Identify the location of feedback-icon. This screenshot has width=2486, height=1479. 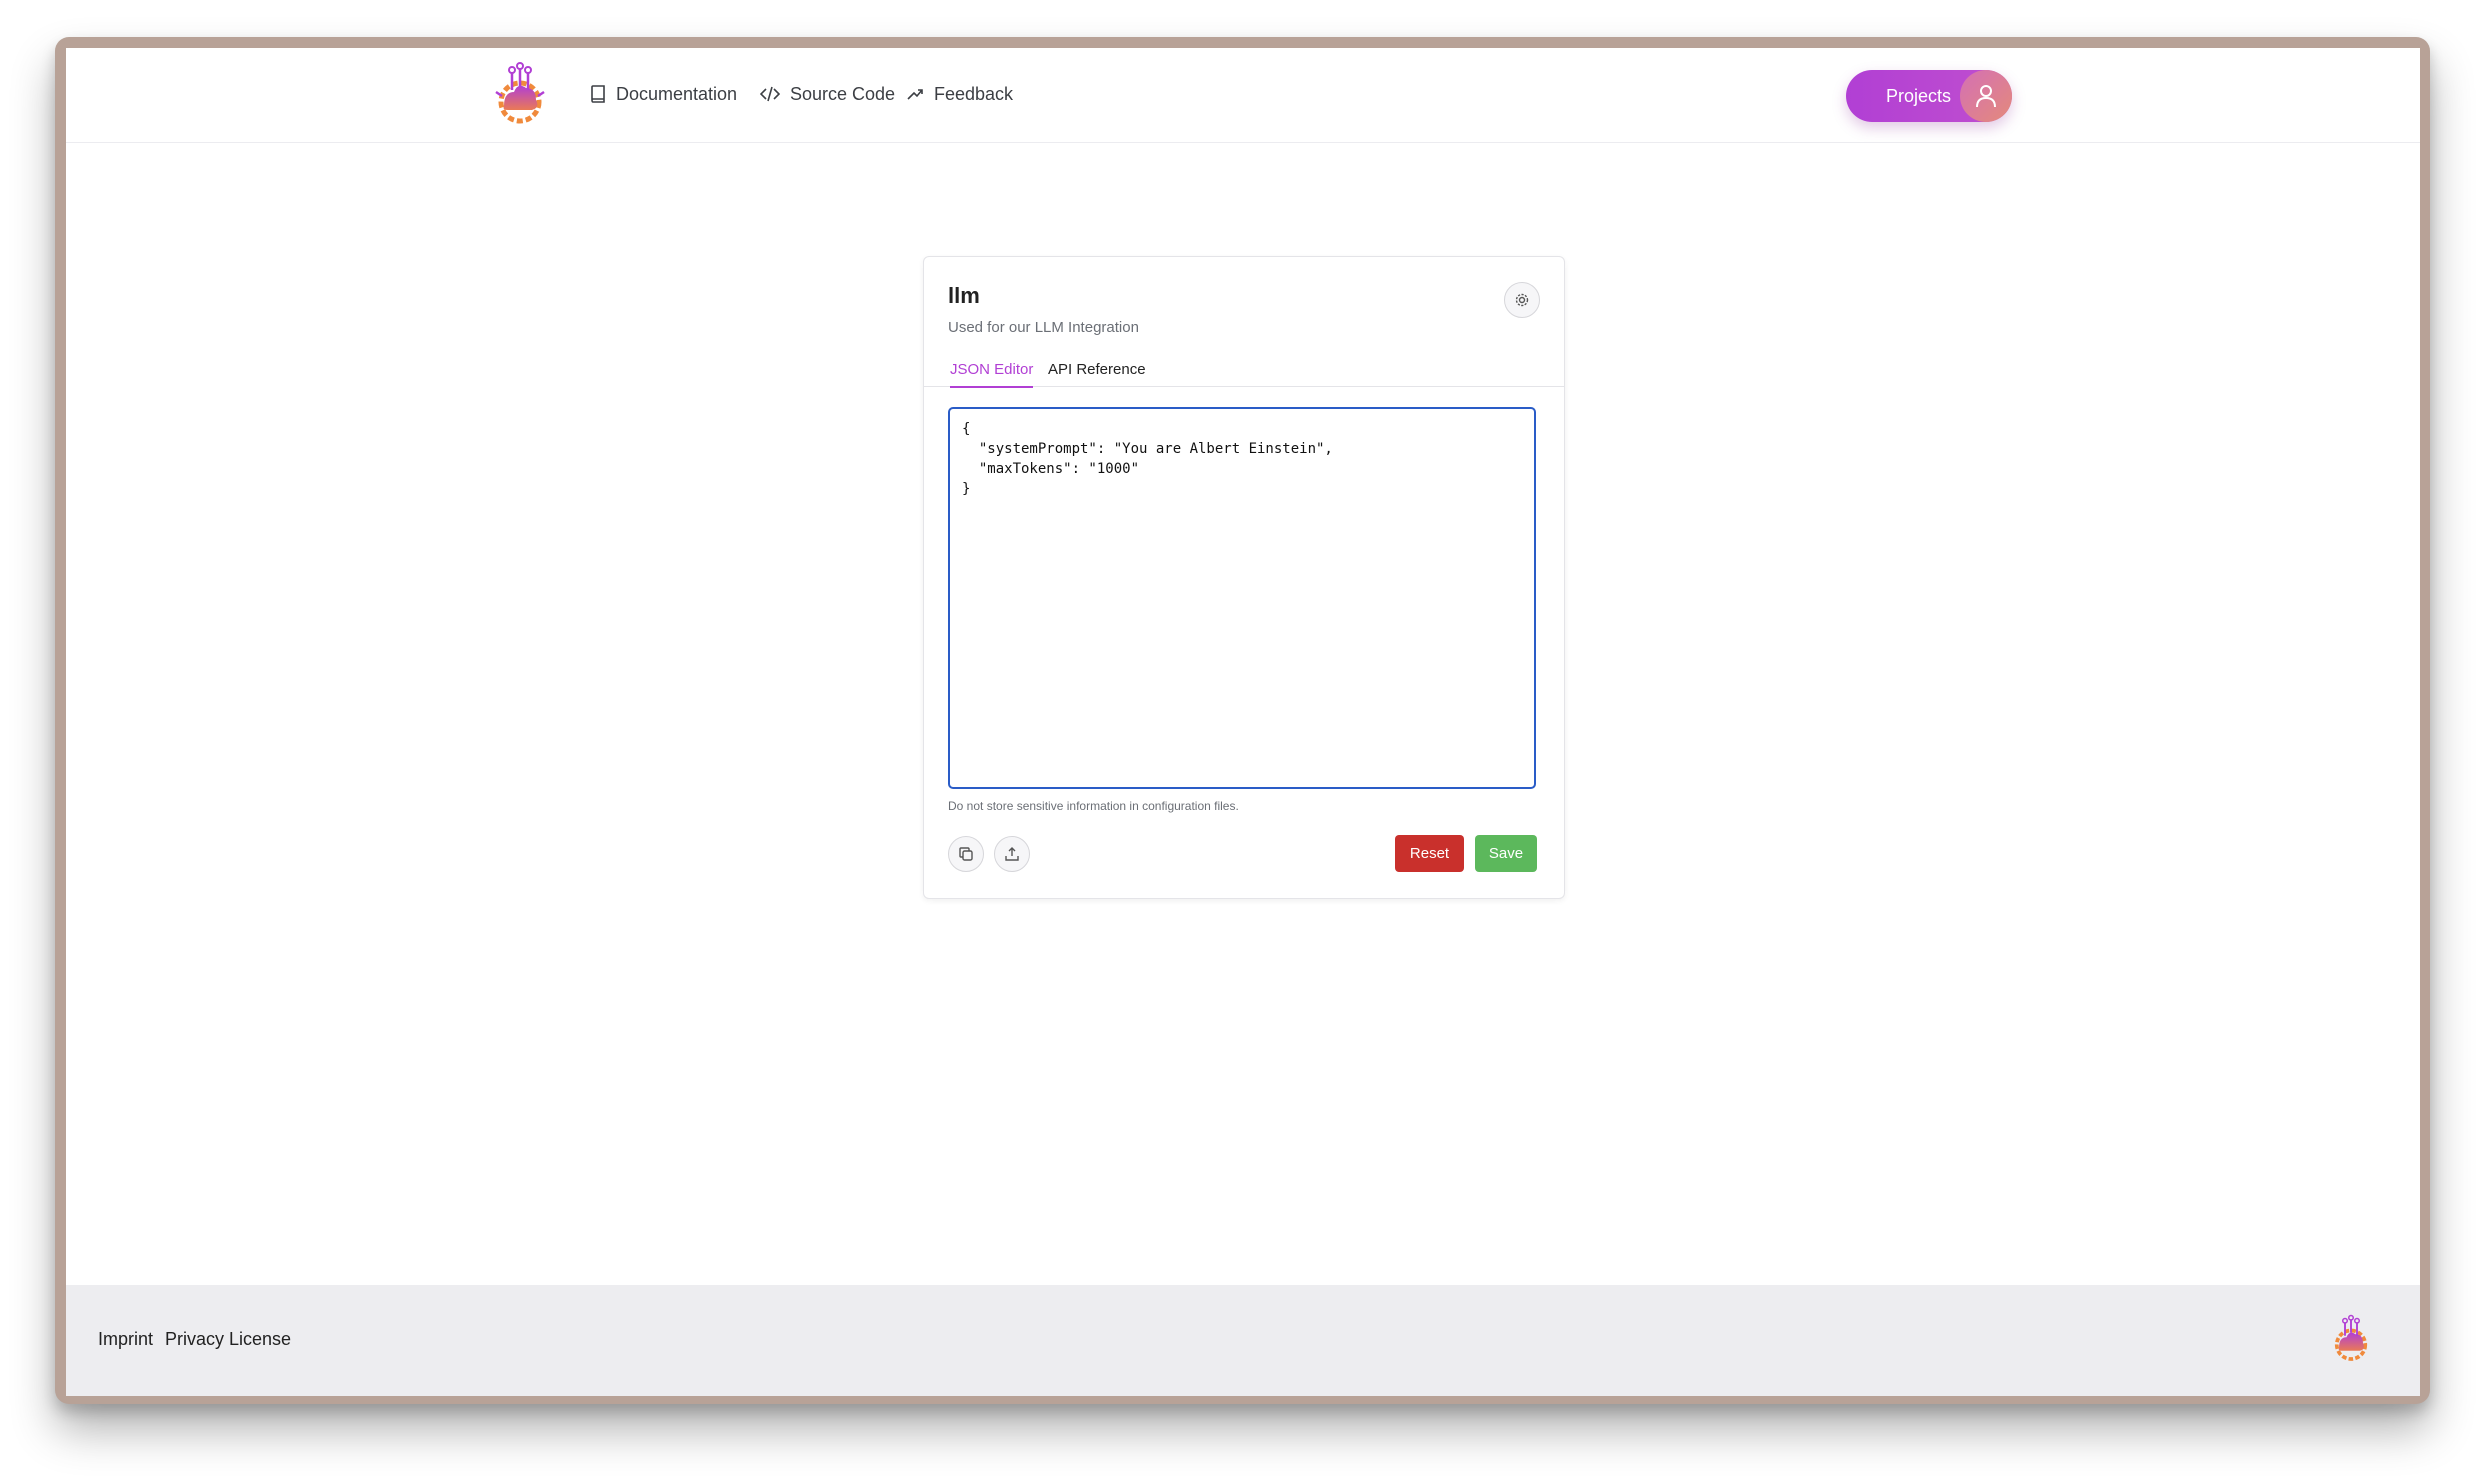
(915, 94).